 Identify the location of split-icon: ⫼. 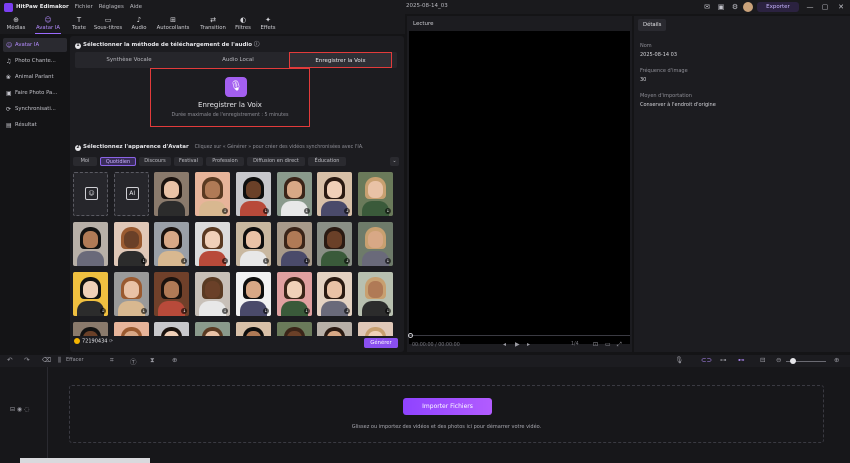
(59, 360).